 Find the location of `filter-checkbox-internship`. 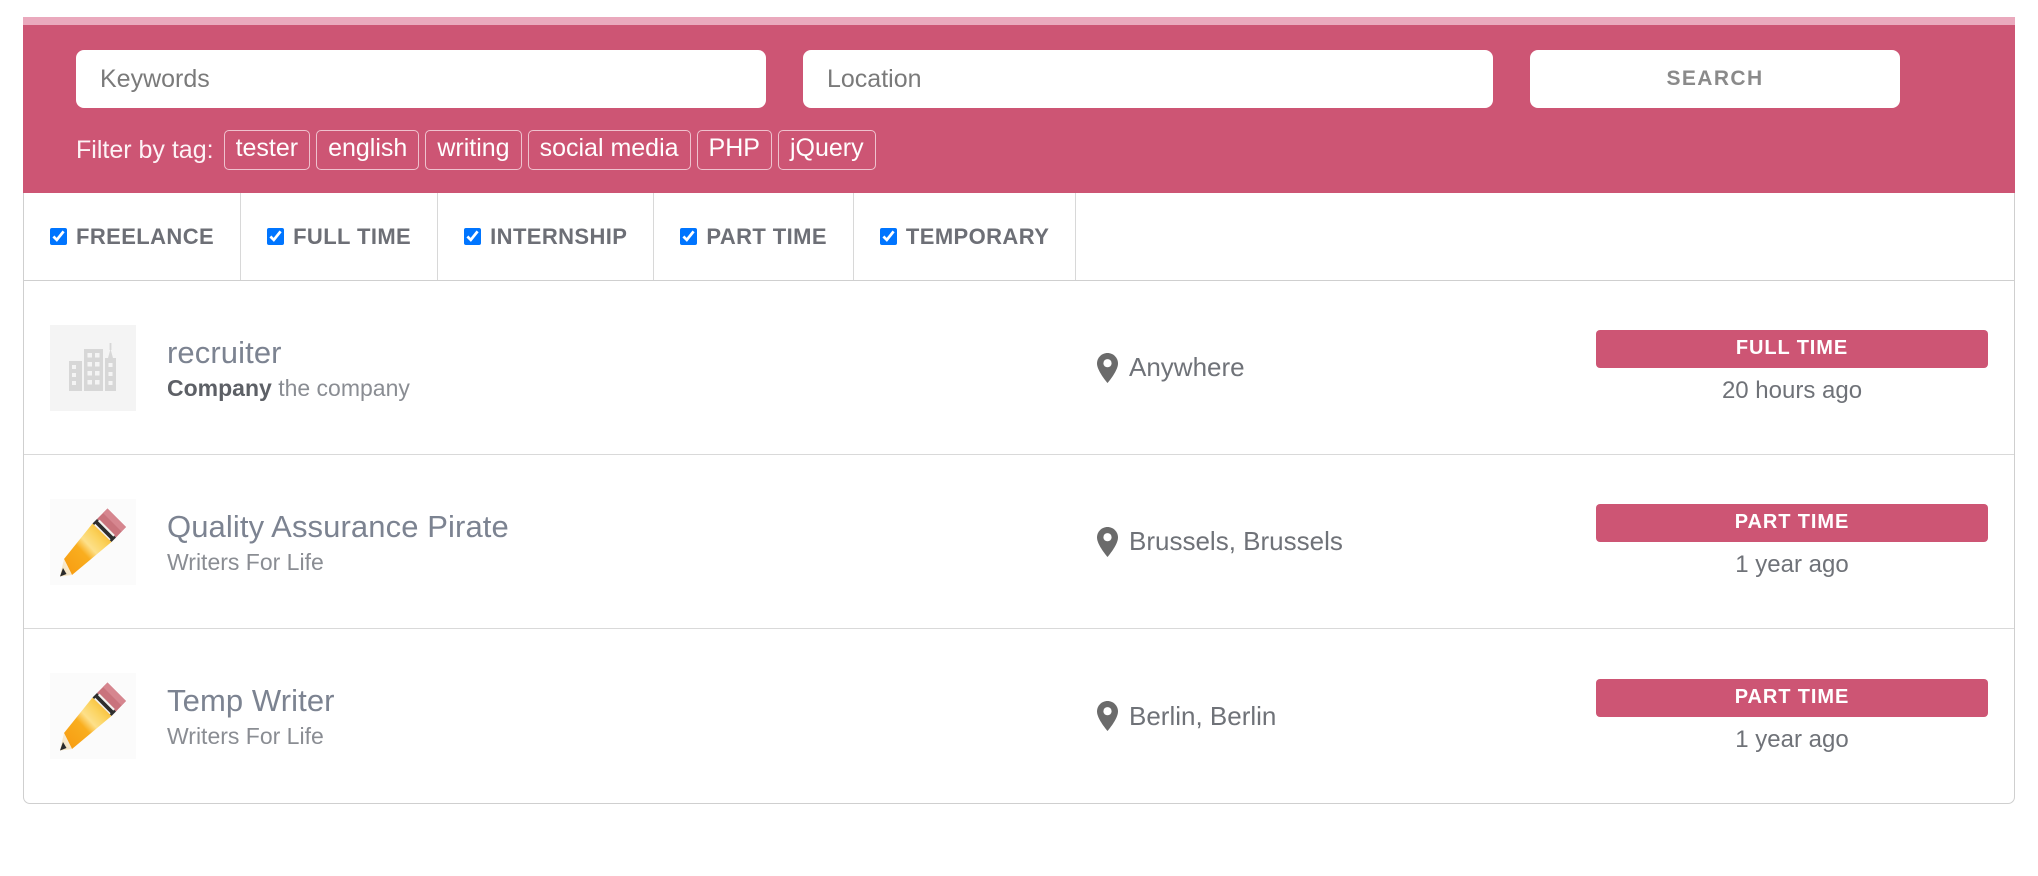

filter-checkbox-internship is located at coordinates (473, 237).